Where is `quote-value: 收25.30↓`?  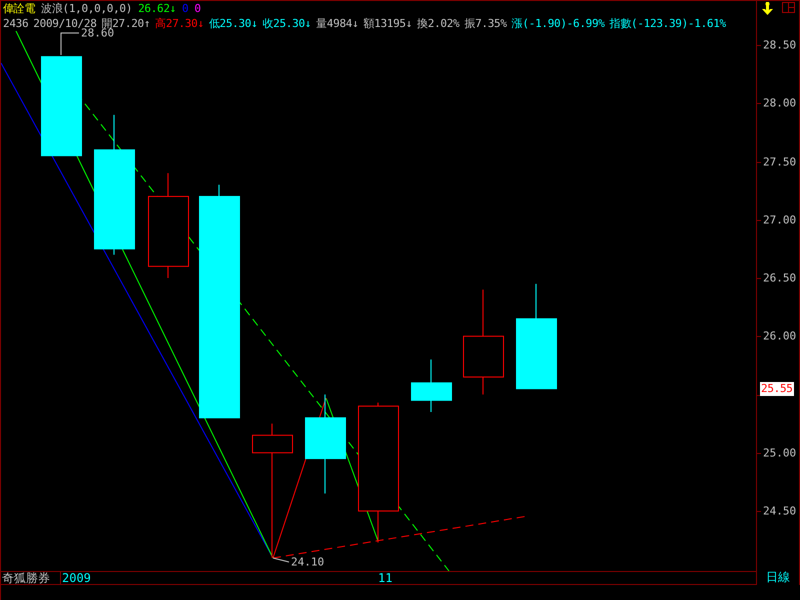 quote-value: 收25.30↓ is located at coordinates (287, 23).